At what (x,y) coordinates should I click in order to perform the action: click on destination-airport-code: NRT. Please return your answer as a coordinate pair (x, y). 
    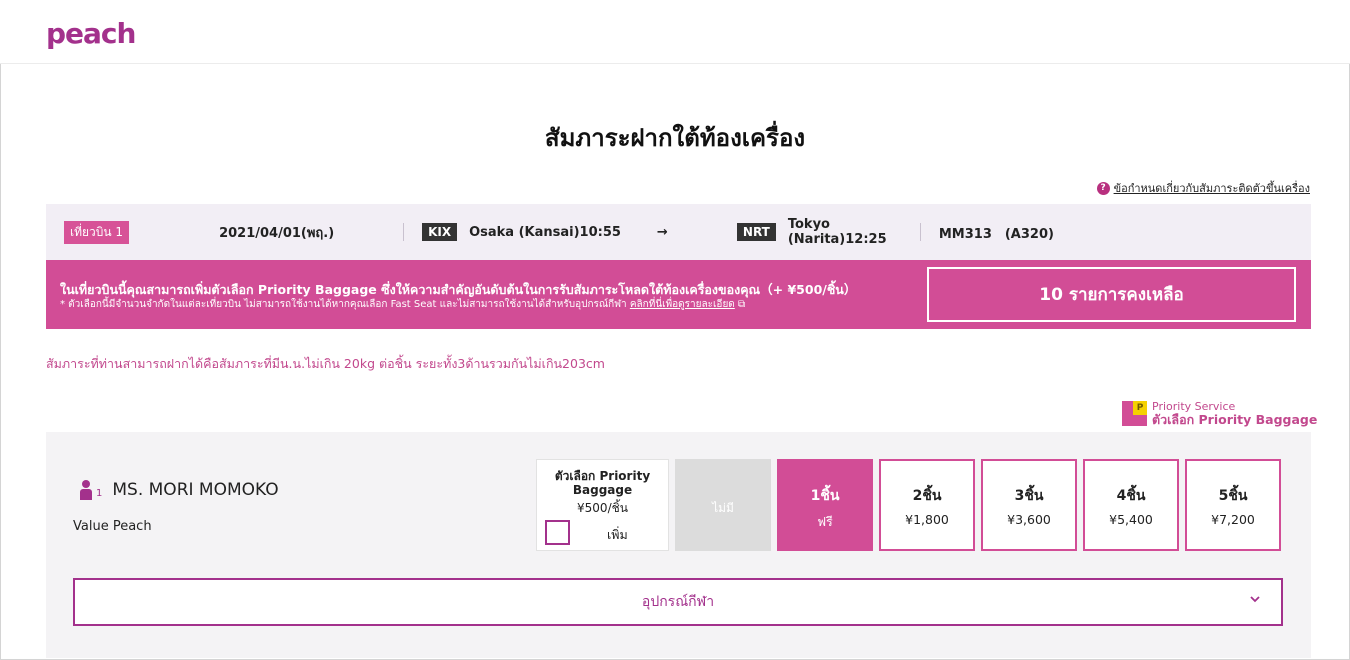
    Looking at the image, I should click on (756, 232).